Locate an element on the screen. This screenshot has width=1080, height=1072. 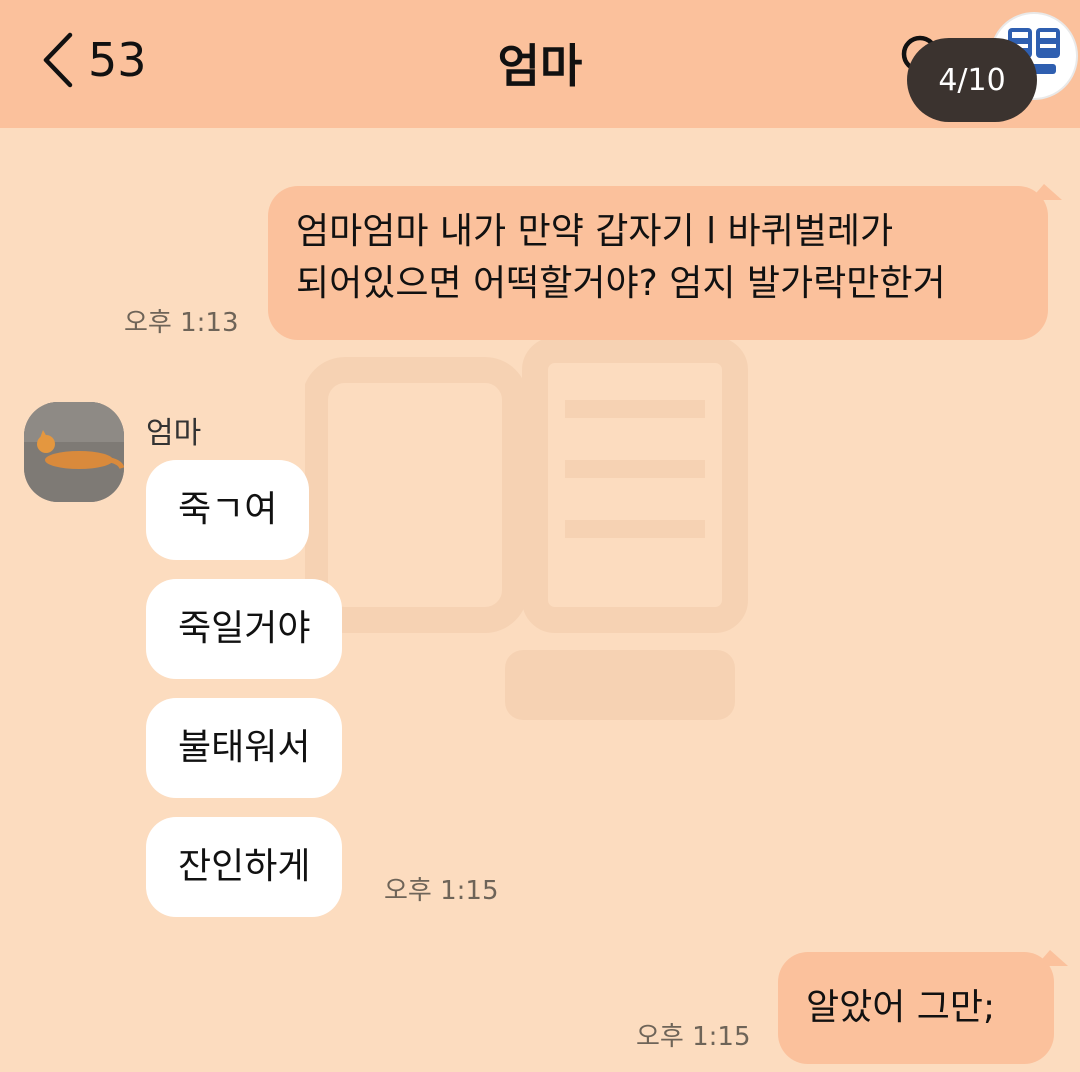
message-text: 죽ㄱ여 is located at coordinates (228, 509).